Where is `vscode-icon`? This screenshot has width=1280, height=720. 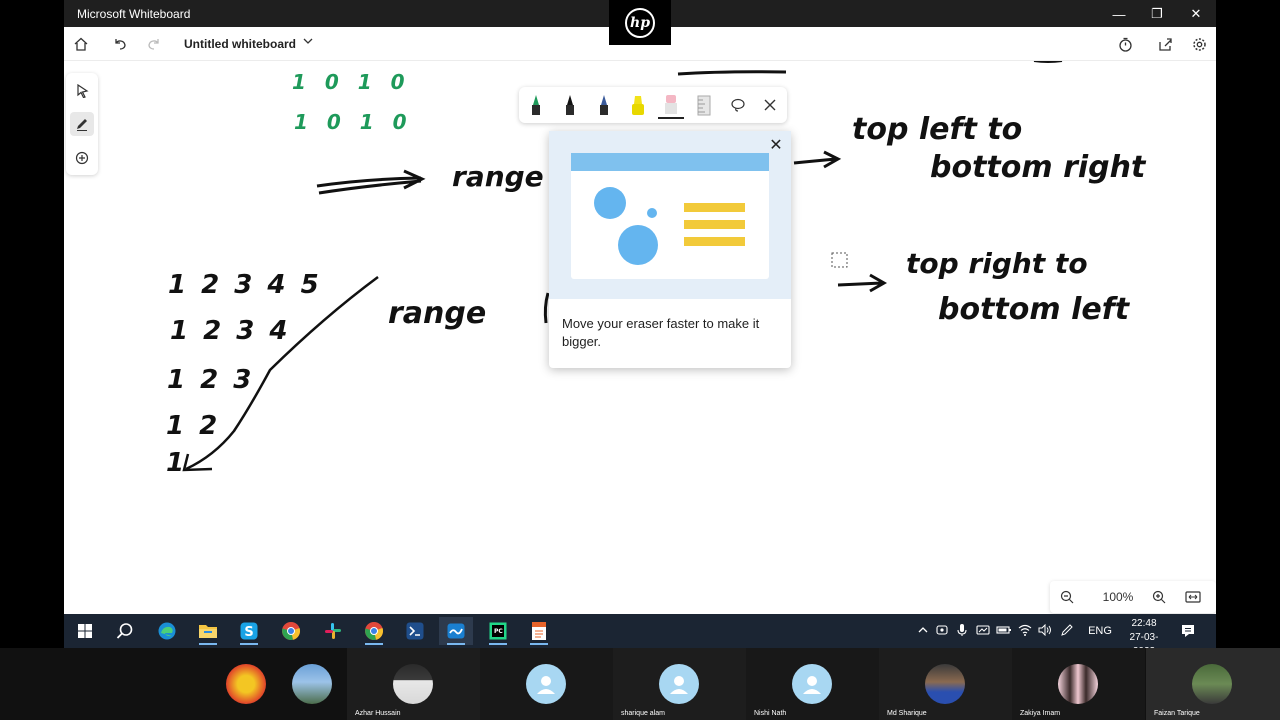 vscode-icon is located at coordinates (415, 631).